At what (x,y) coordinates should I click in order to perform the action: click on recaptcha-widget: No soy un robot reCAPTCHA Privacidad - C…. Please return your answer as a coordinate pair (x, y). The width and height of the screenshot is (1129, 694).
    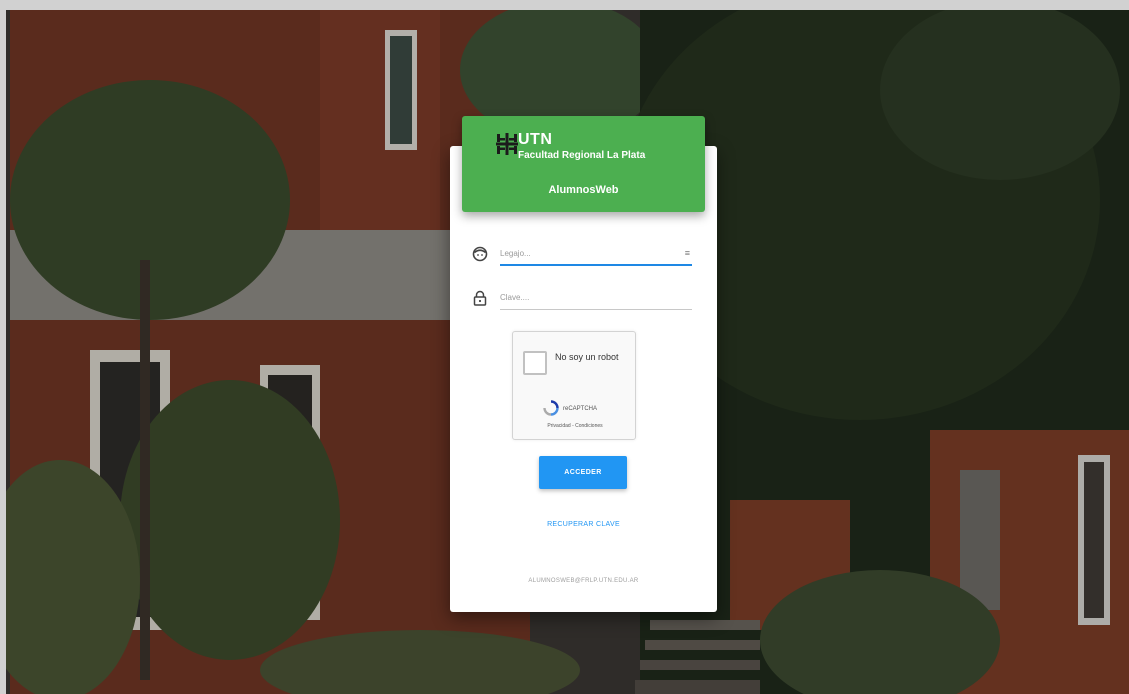
    Looking at the image, I should click on (574, 385).